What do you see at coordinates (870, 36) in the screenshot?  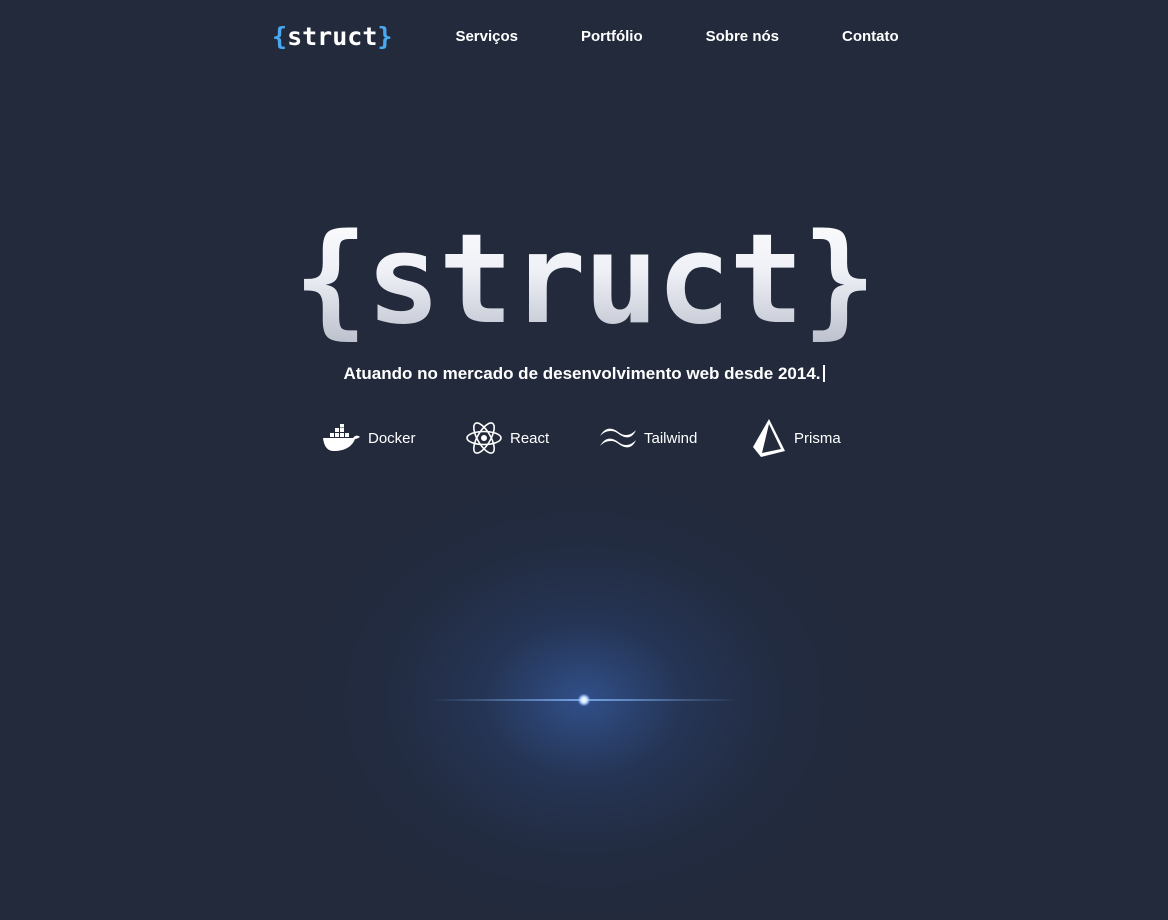 I see `nav-link-contato: Contato` at bounding box center [870, 36].